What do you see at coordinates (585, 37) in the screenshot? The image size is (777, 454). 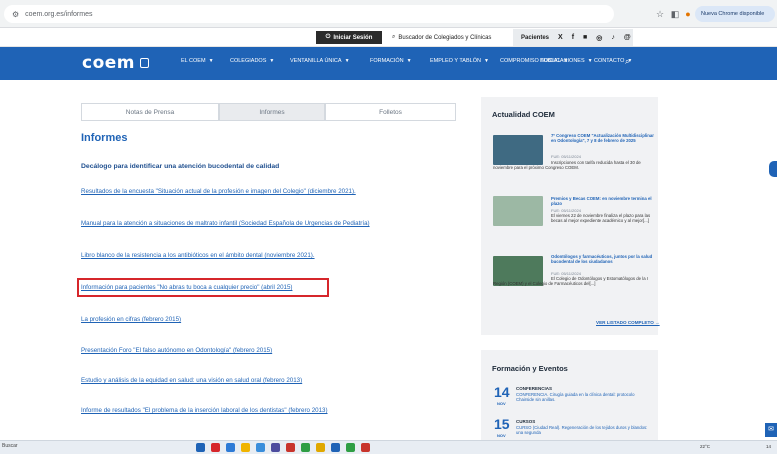 I see `youtube-icon: ■` at bounding box center [585, 37].